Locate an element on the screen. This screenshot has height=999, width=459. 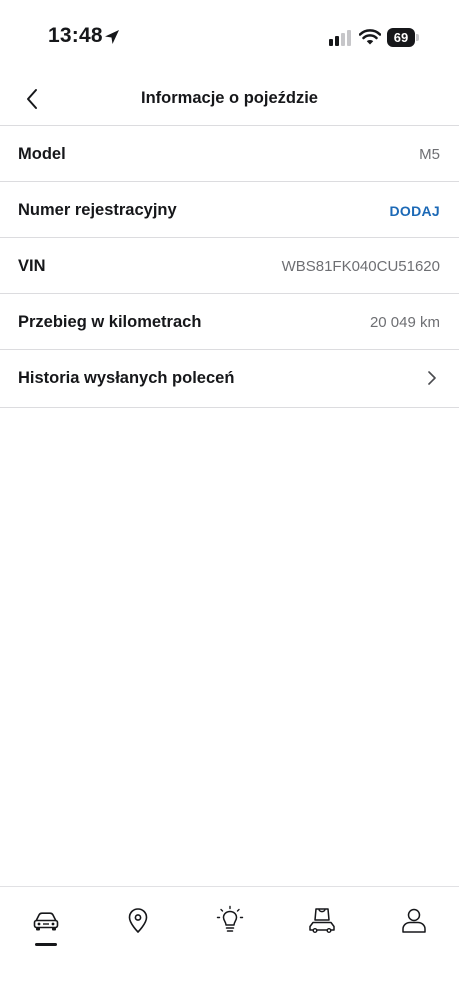
battery-icon: 69 is located at coordinates (403, 37).